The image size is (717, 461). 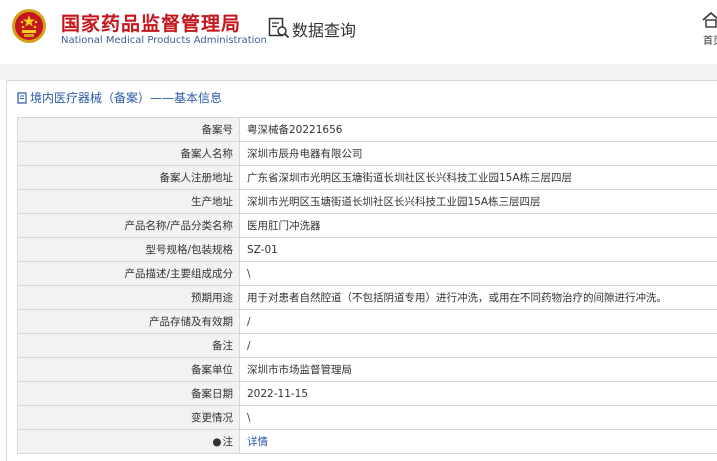 I want to click on table-row: 备案日期2022-11-15, so click(x=367, y=394).